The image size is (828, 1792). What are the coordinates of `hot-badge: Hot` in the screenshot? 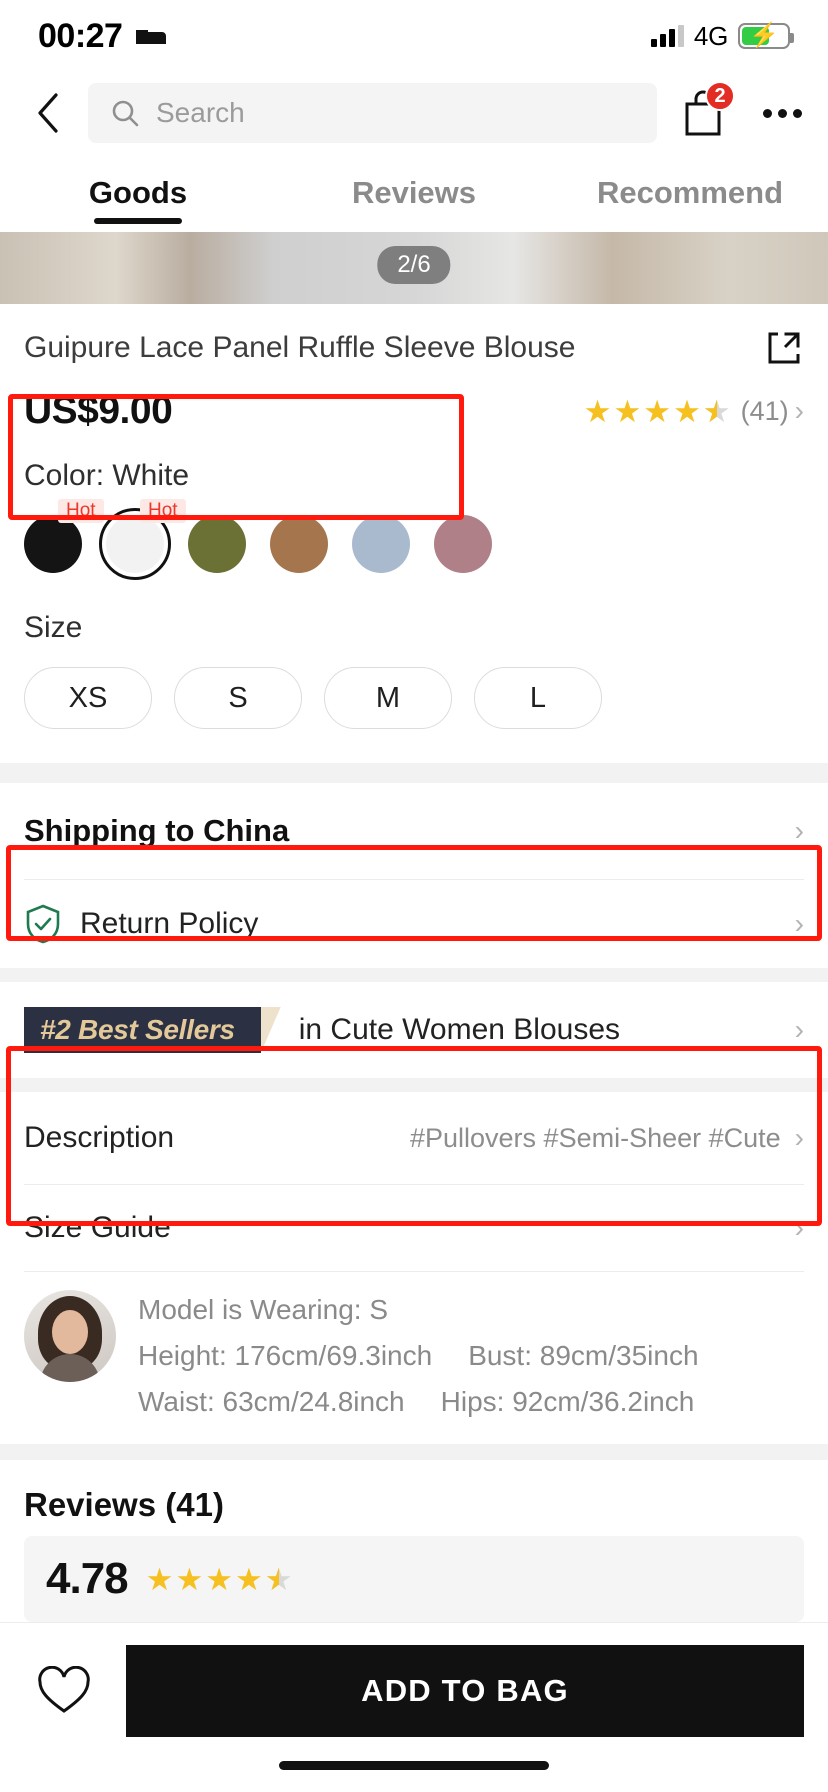 It's located at (163, 511).